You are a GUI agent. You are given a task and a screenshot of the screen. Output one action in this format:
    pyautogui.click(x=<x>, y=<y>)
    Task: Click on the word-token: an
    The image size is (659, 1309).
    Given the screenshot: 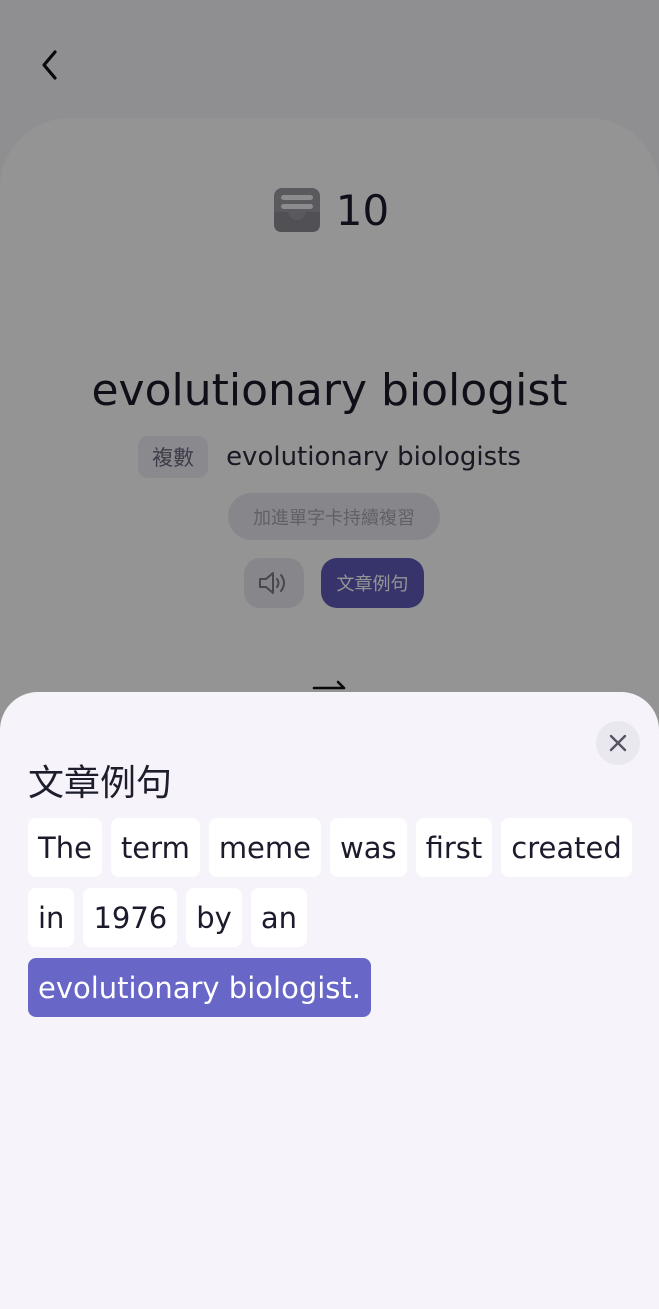 What is the action you would take?
    pyautogui.click(x=278, y=917)
    